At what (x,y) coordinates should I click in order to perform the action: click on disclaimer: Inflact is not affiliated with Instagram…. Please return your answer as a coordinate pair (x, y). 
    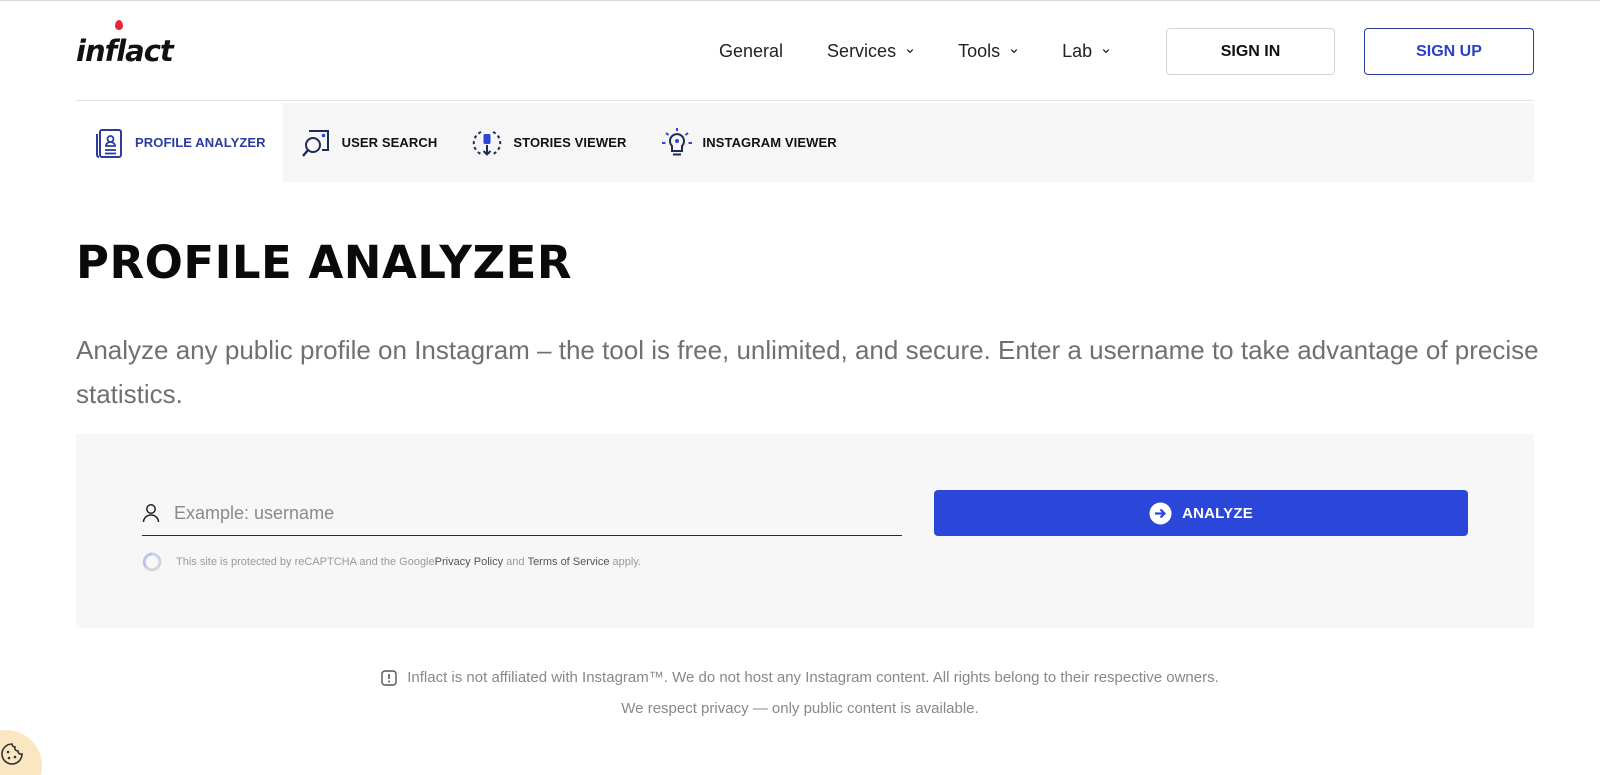
    Looking at the image, I should click on (800, 693).